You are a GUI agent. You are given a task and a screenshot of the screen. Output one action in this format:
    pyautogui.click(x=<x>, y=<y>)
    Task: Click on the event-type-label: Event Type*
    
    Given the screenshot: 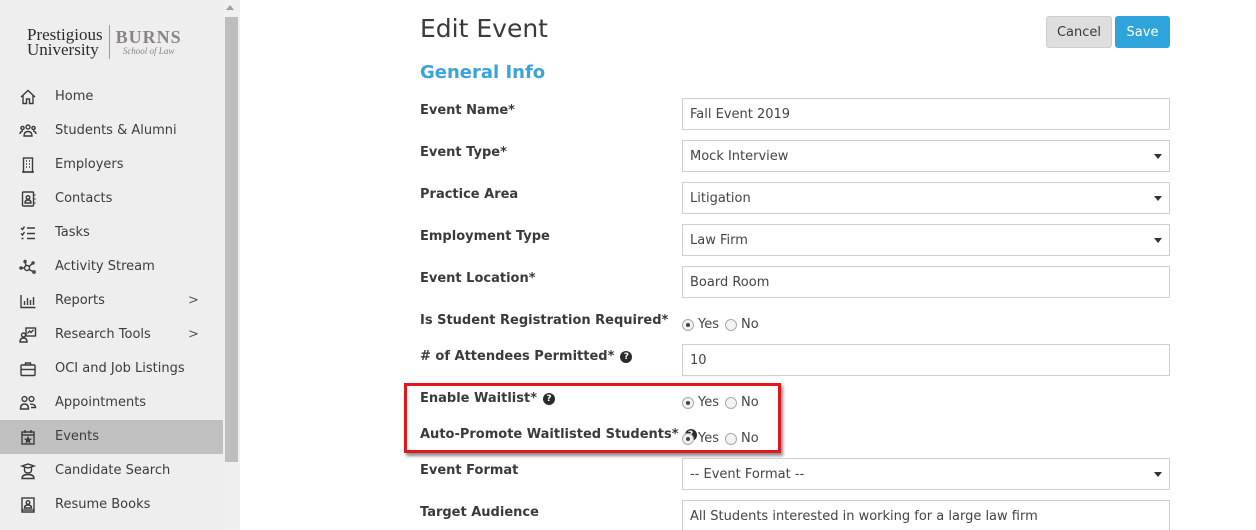 What is the action you would take?
    pyautogui.click(x=463, y=152)
    